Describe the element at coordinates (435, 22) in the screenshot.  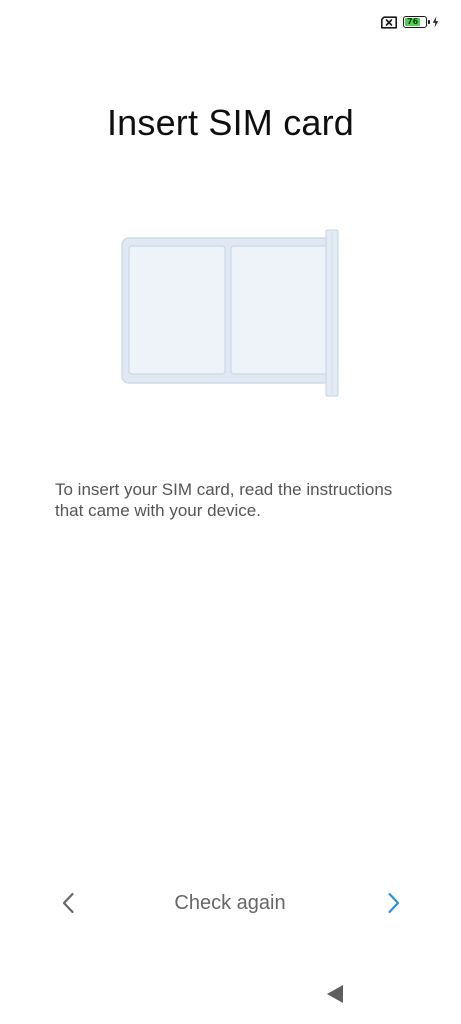
I see `charging-icon` at that location.